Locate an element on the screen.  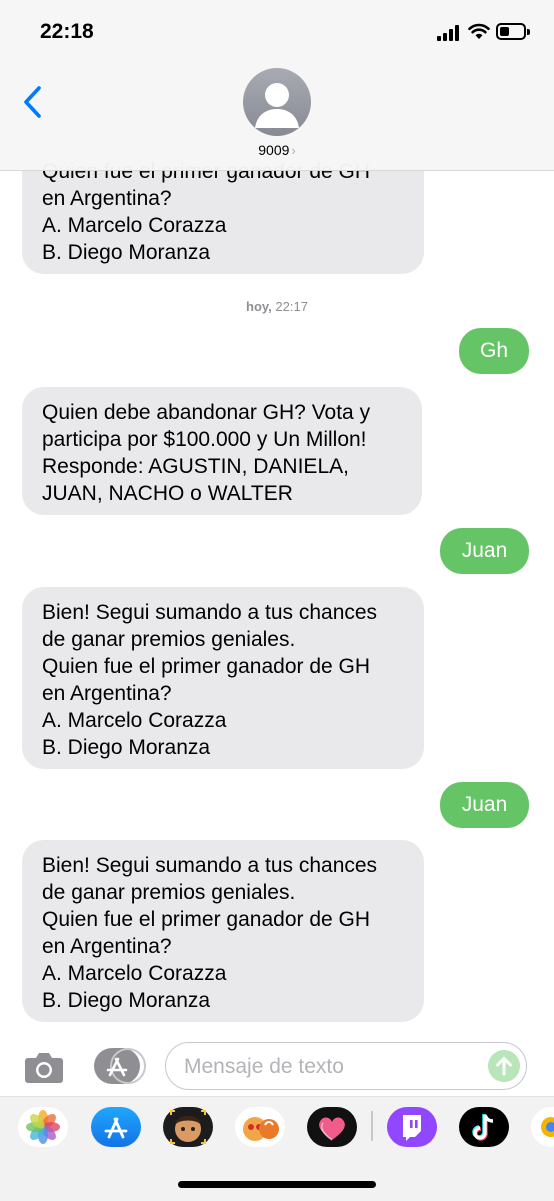
status-bar: 22:18 is located at coordinates (277, 32).